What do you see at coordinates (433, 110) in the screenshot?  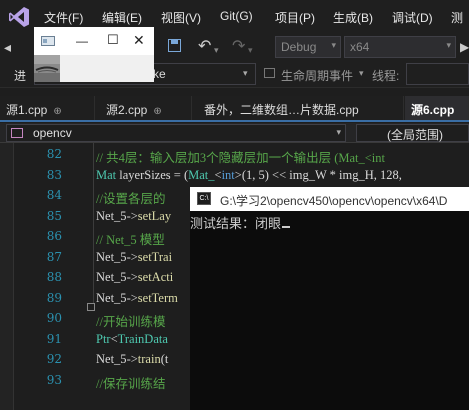 I see `tab-label: 源6.cpp` at bounding box center [433, 110].